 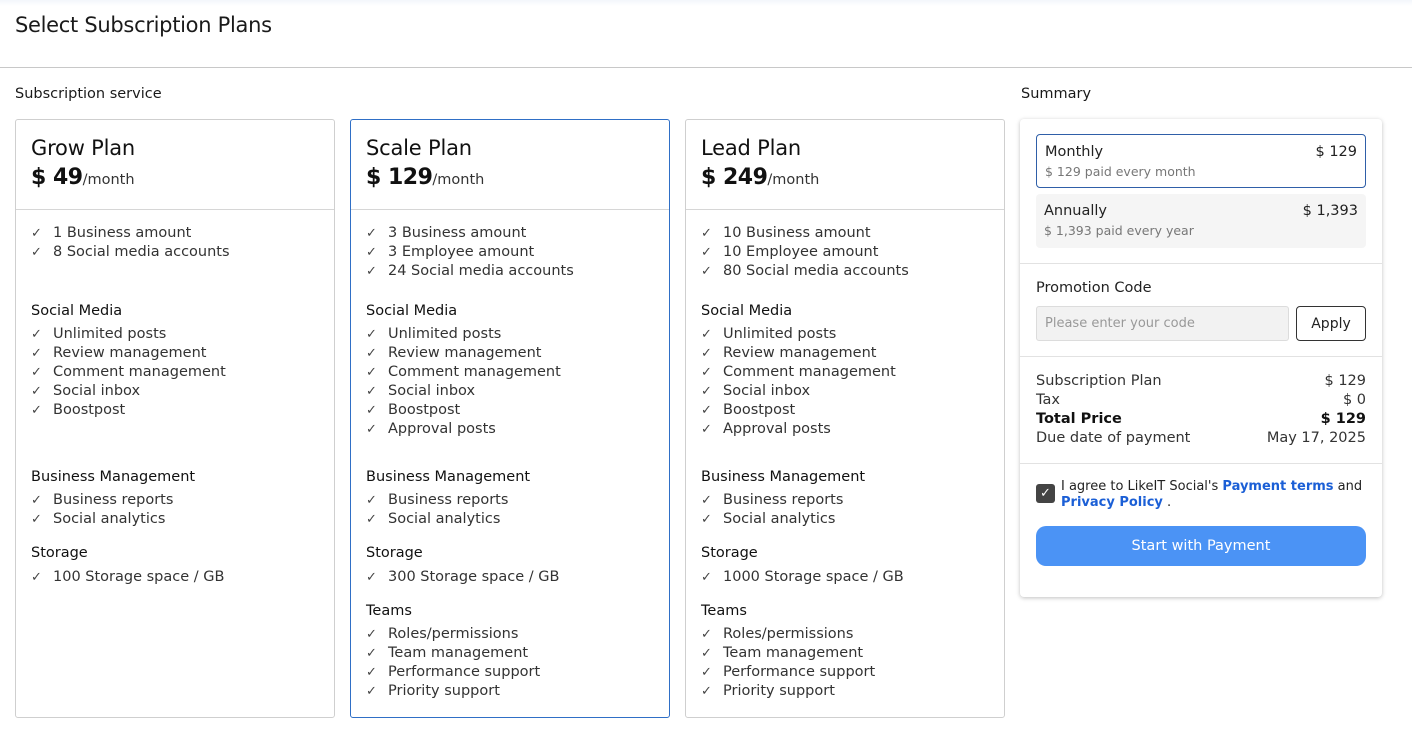 I want to click on billing-option-note: $ 1,393 paid every year, so click(x=1119, y=230).